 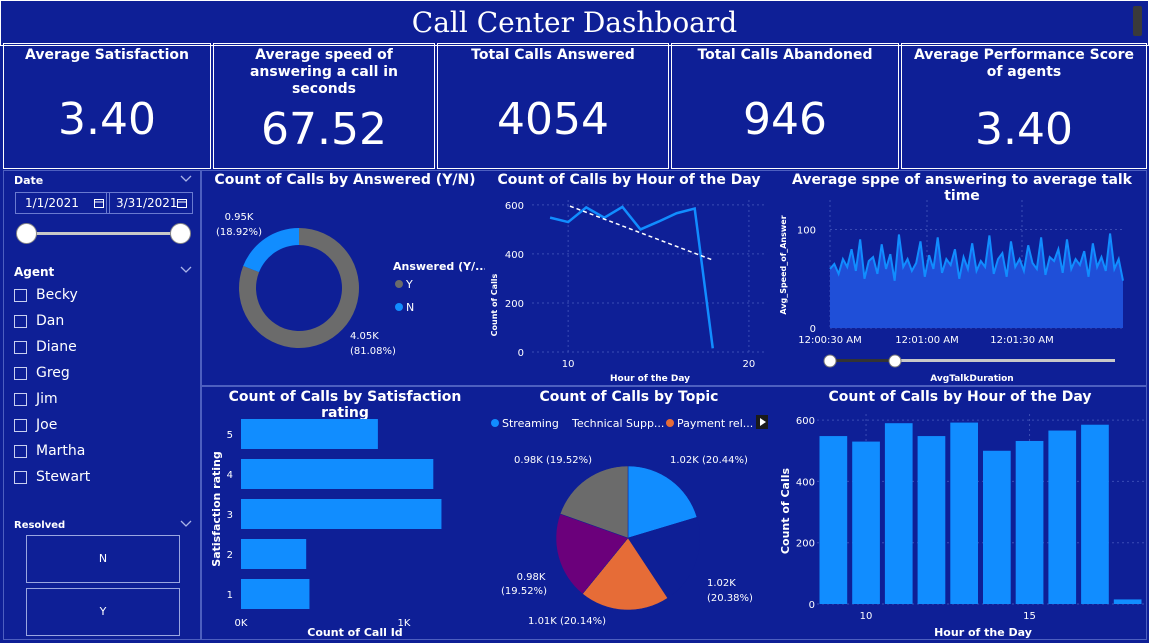 I want to click on kpi-card-total-answered: Total Calls Answered 4054, so click(x=553, y=106).